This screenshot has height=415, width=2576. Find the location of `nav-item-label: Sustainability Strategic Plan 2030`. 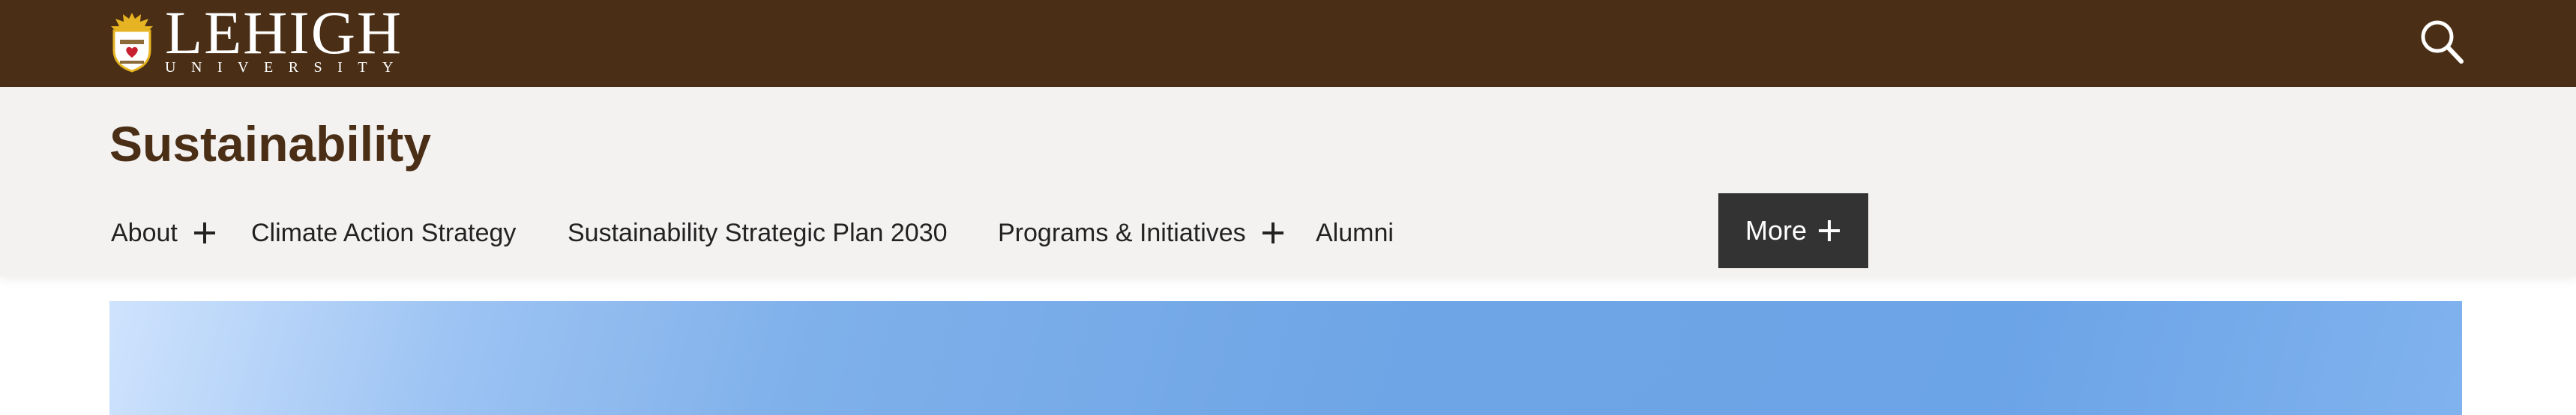

nav-item-label: Sustainability Strategic Plan 2030 is located at coordinates (758, 232).